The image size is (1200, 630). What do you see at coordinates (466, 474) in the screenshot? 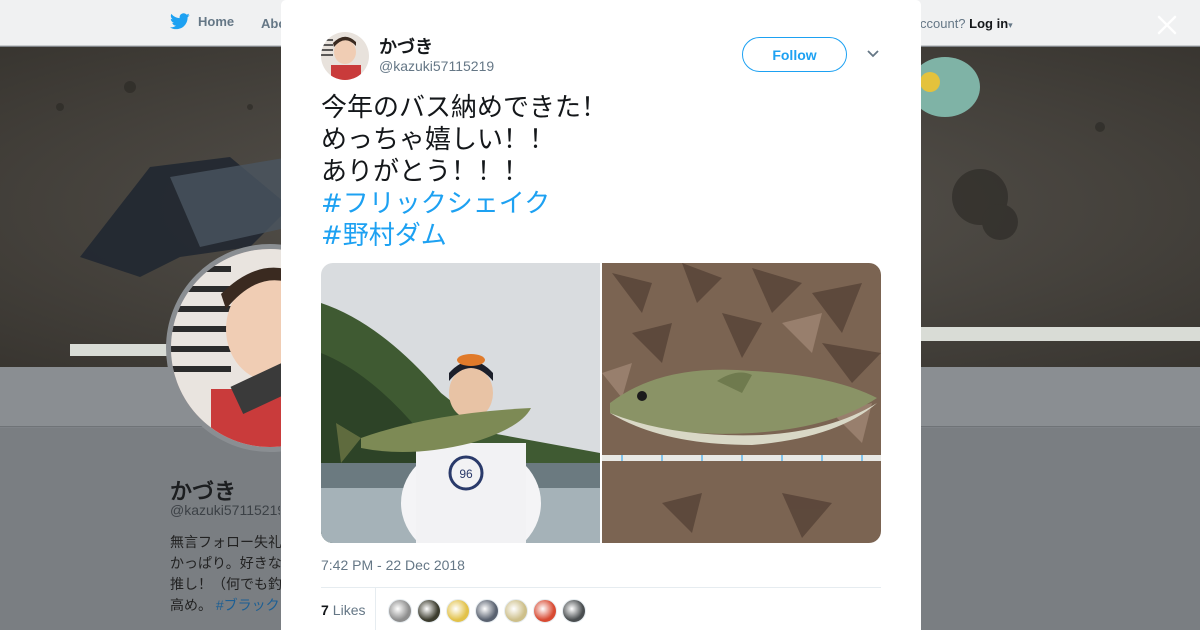
I see `svg-text: 96` at bounding box center [466, 474].